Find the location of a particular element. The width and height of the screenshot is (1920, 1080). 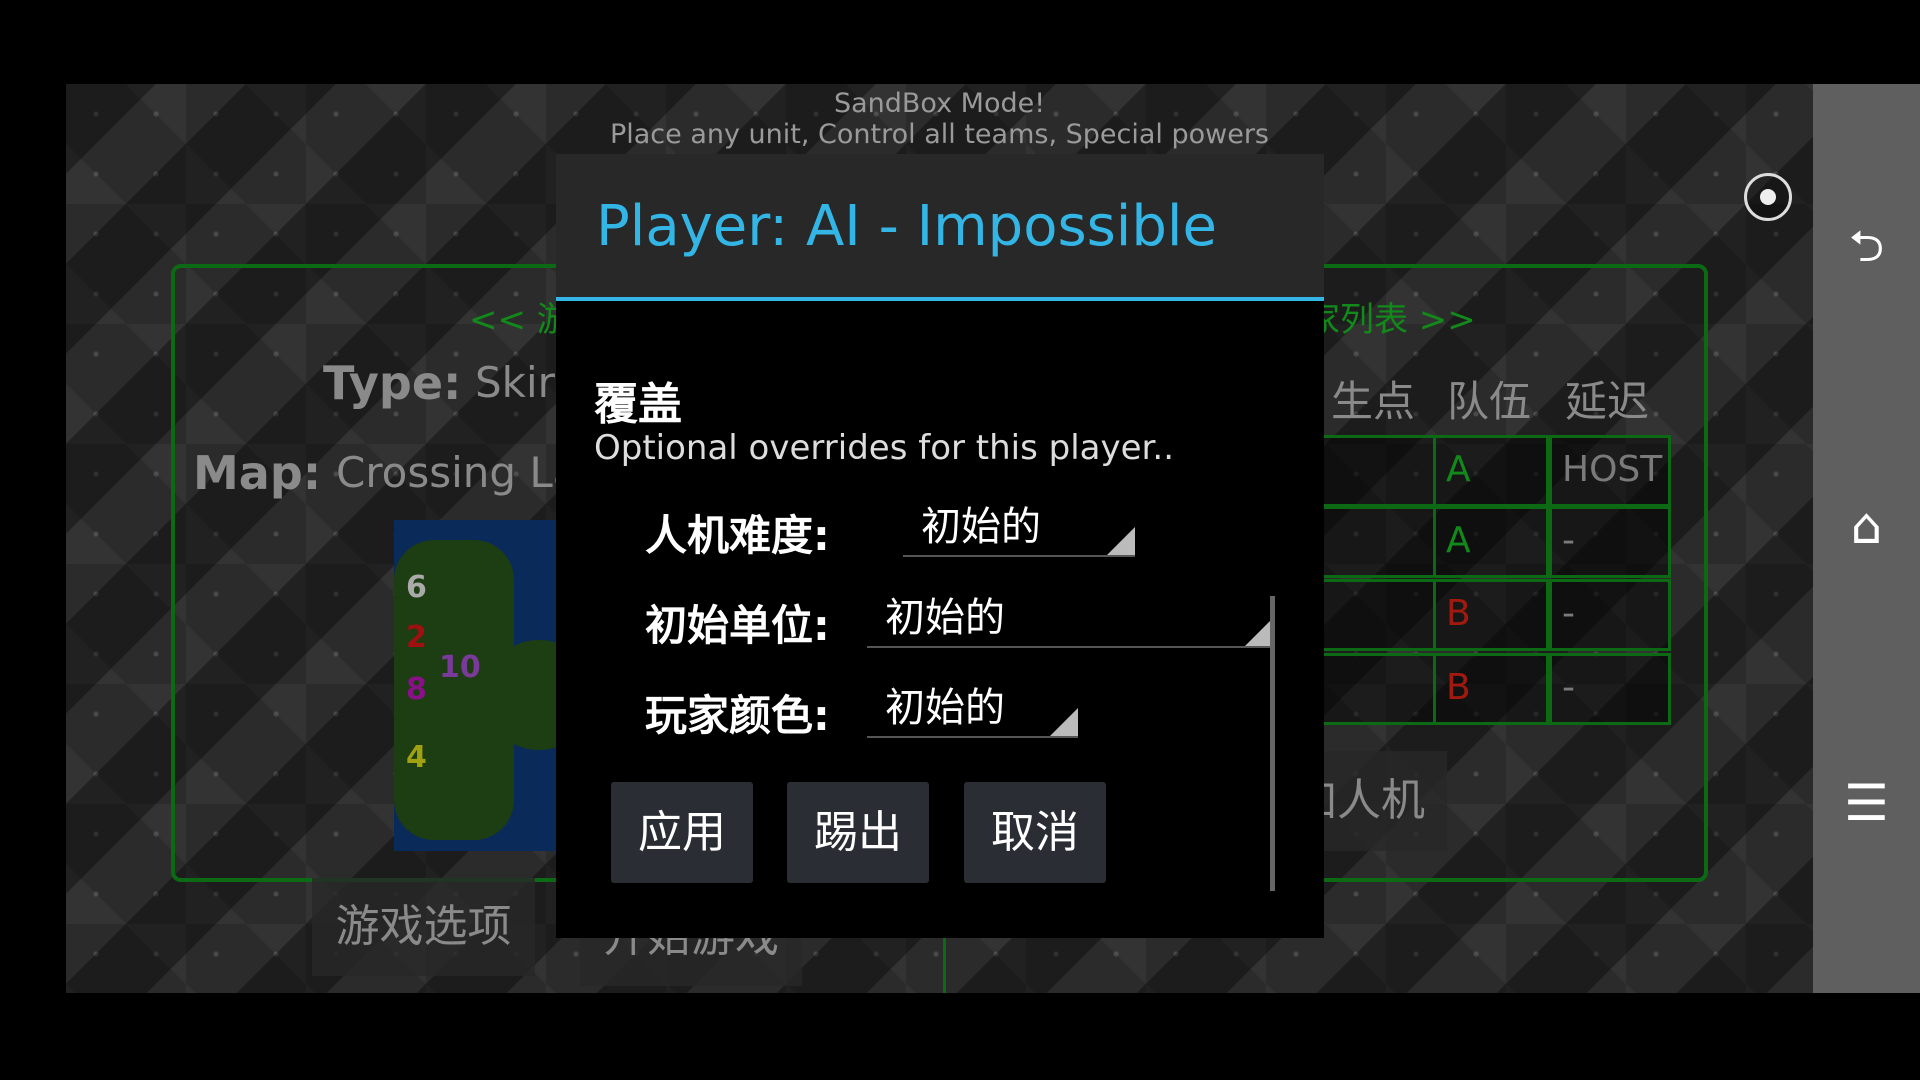

player-color-label: 玩家颜色: is located at coordinates (737, 715).